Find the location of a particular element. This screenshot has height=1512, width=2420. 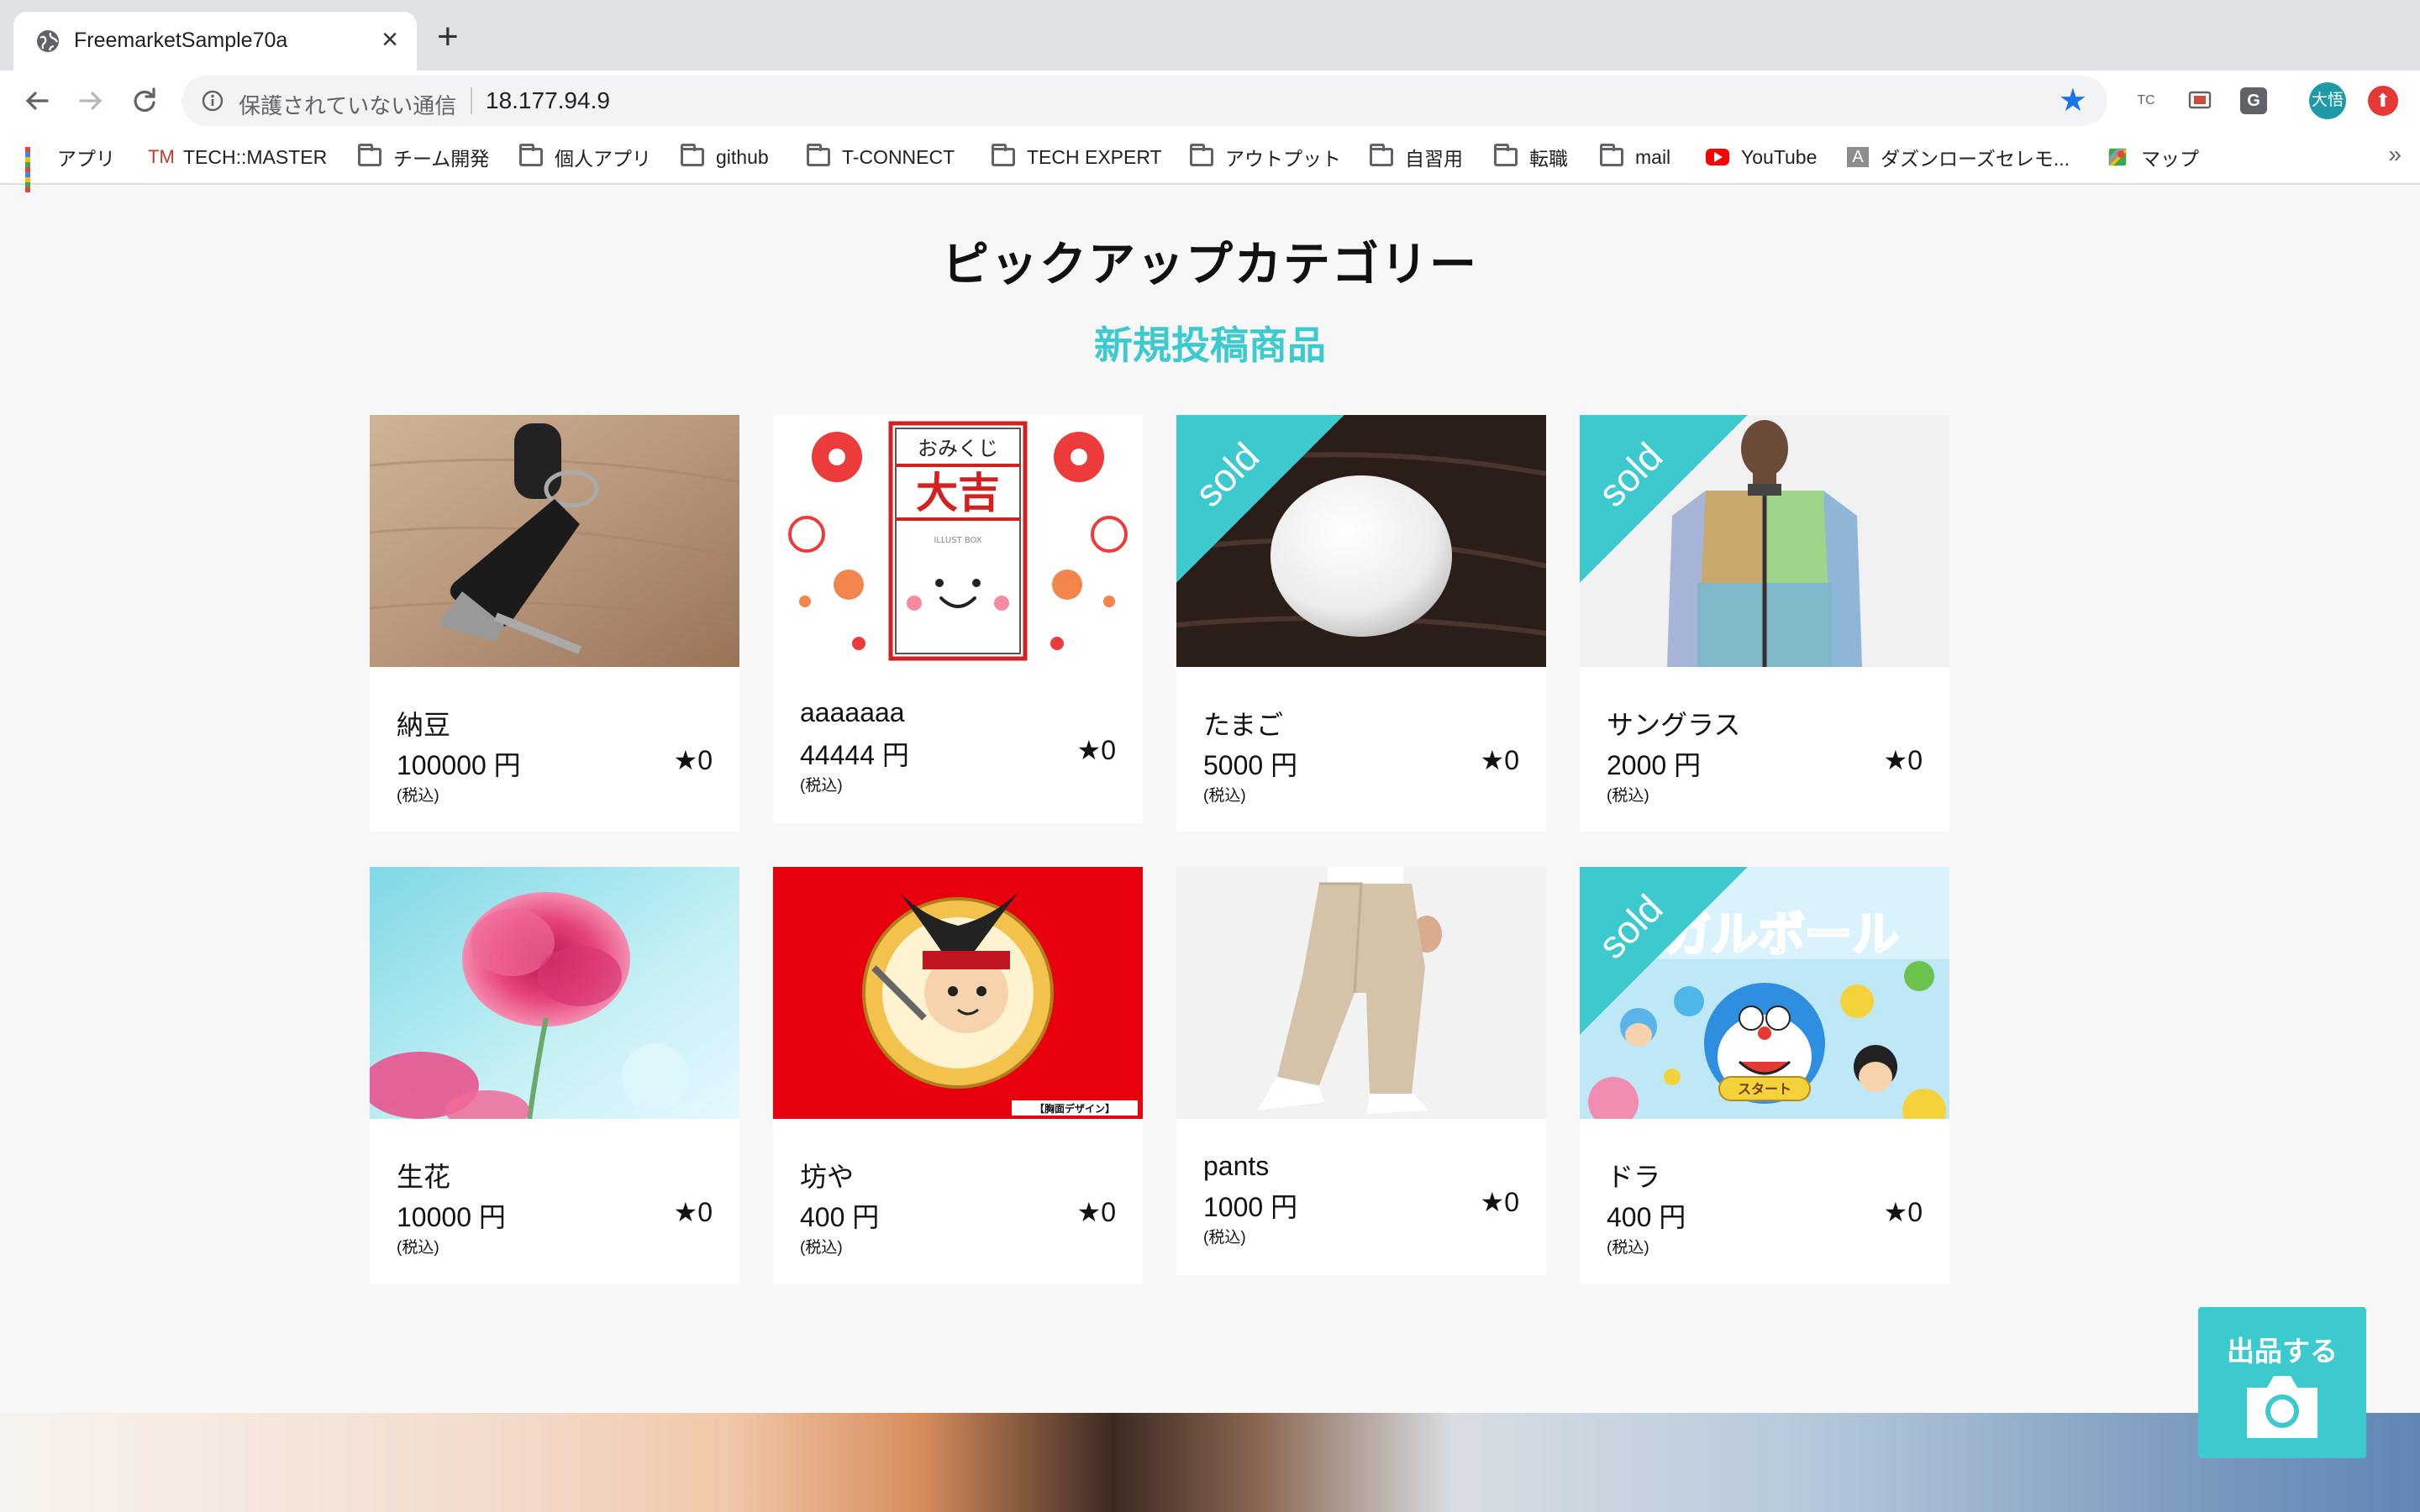

product-card: 生花 10000 円 (税込) ★0 is located at coordinates (554, 1075).